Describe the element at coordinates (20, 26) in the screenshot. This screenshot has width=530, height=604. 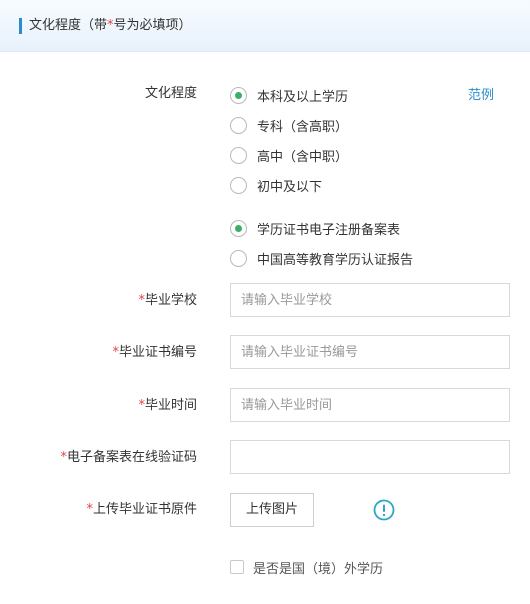
I see `header-accent-bar` at that location.